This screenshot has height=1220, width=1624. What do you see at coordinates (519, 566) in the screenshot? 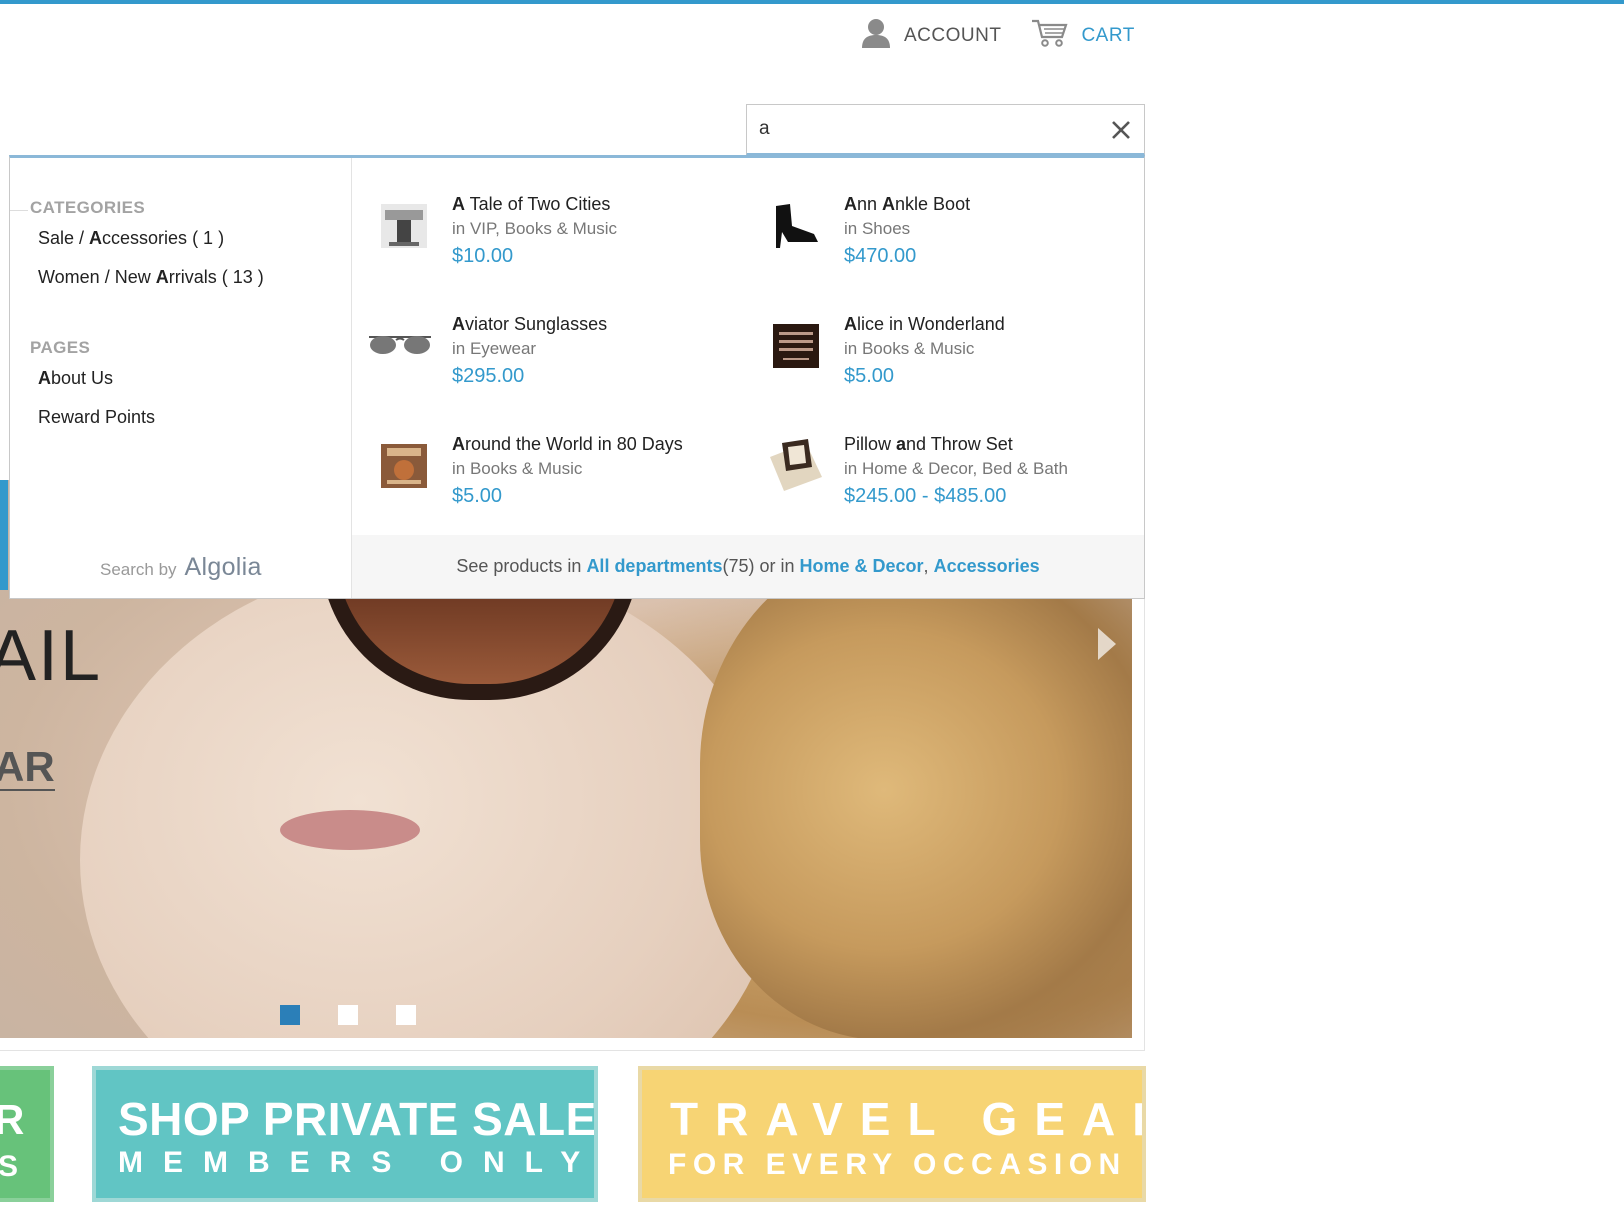
I see `footer-prefix: See products in` at bounding box center [519, 566].